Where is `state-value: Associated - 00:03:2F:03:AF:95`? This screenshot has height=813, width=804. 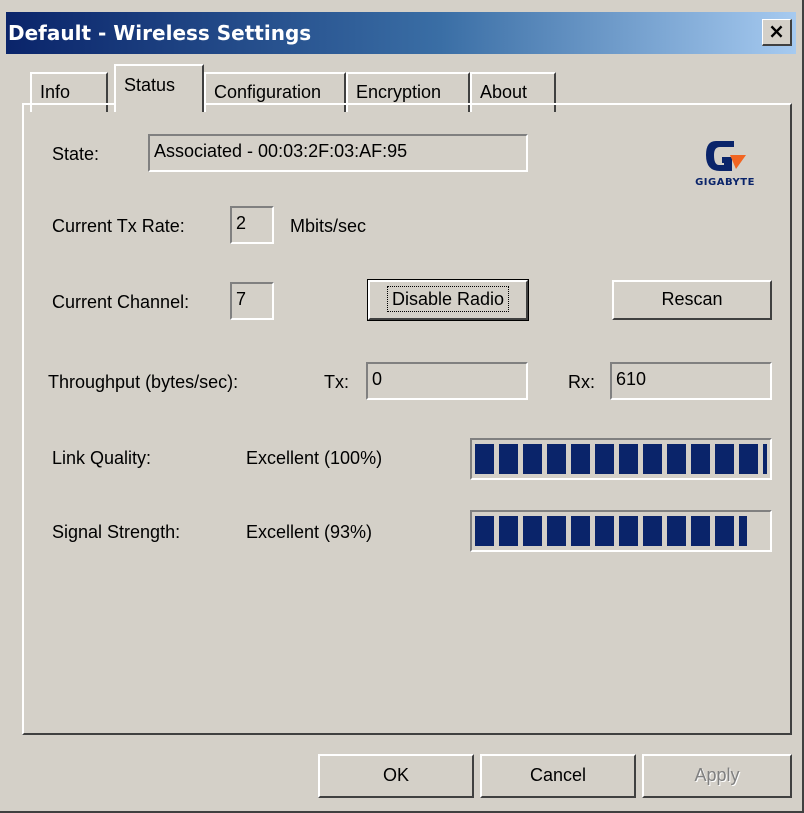
state-value: Associated - 00:03:2F:03:AF:95 is located at coordinates (281, 151).